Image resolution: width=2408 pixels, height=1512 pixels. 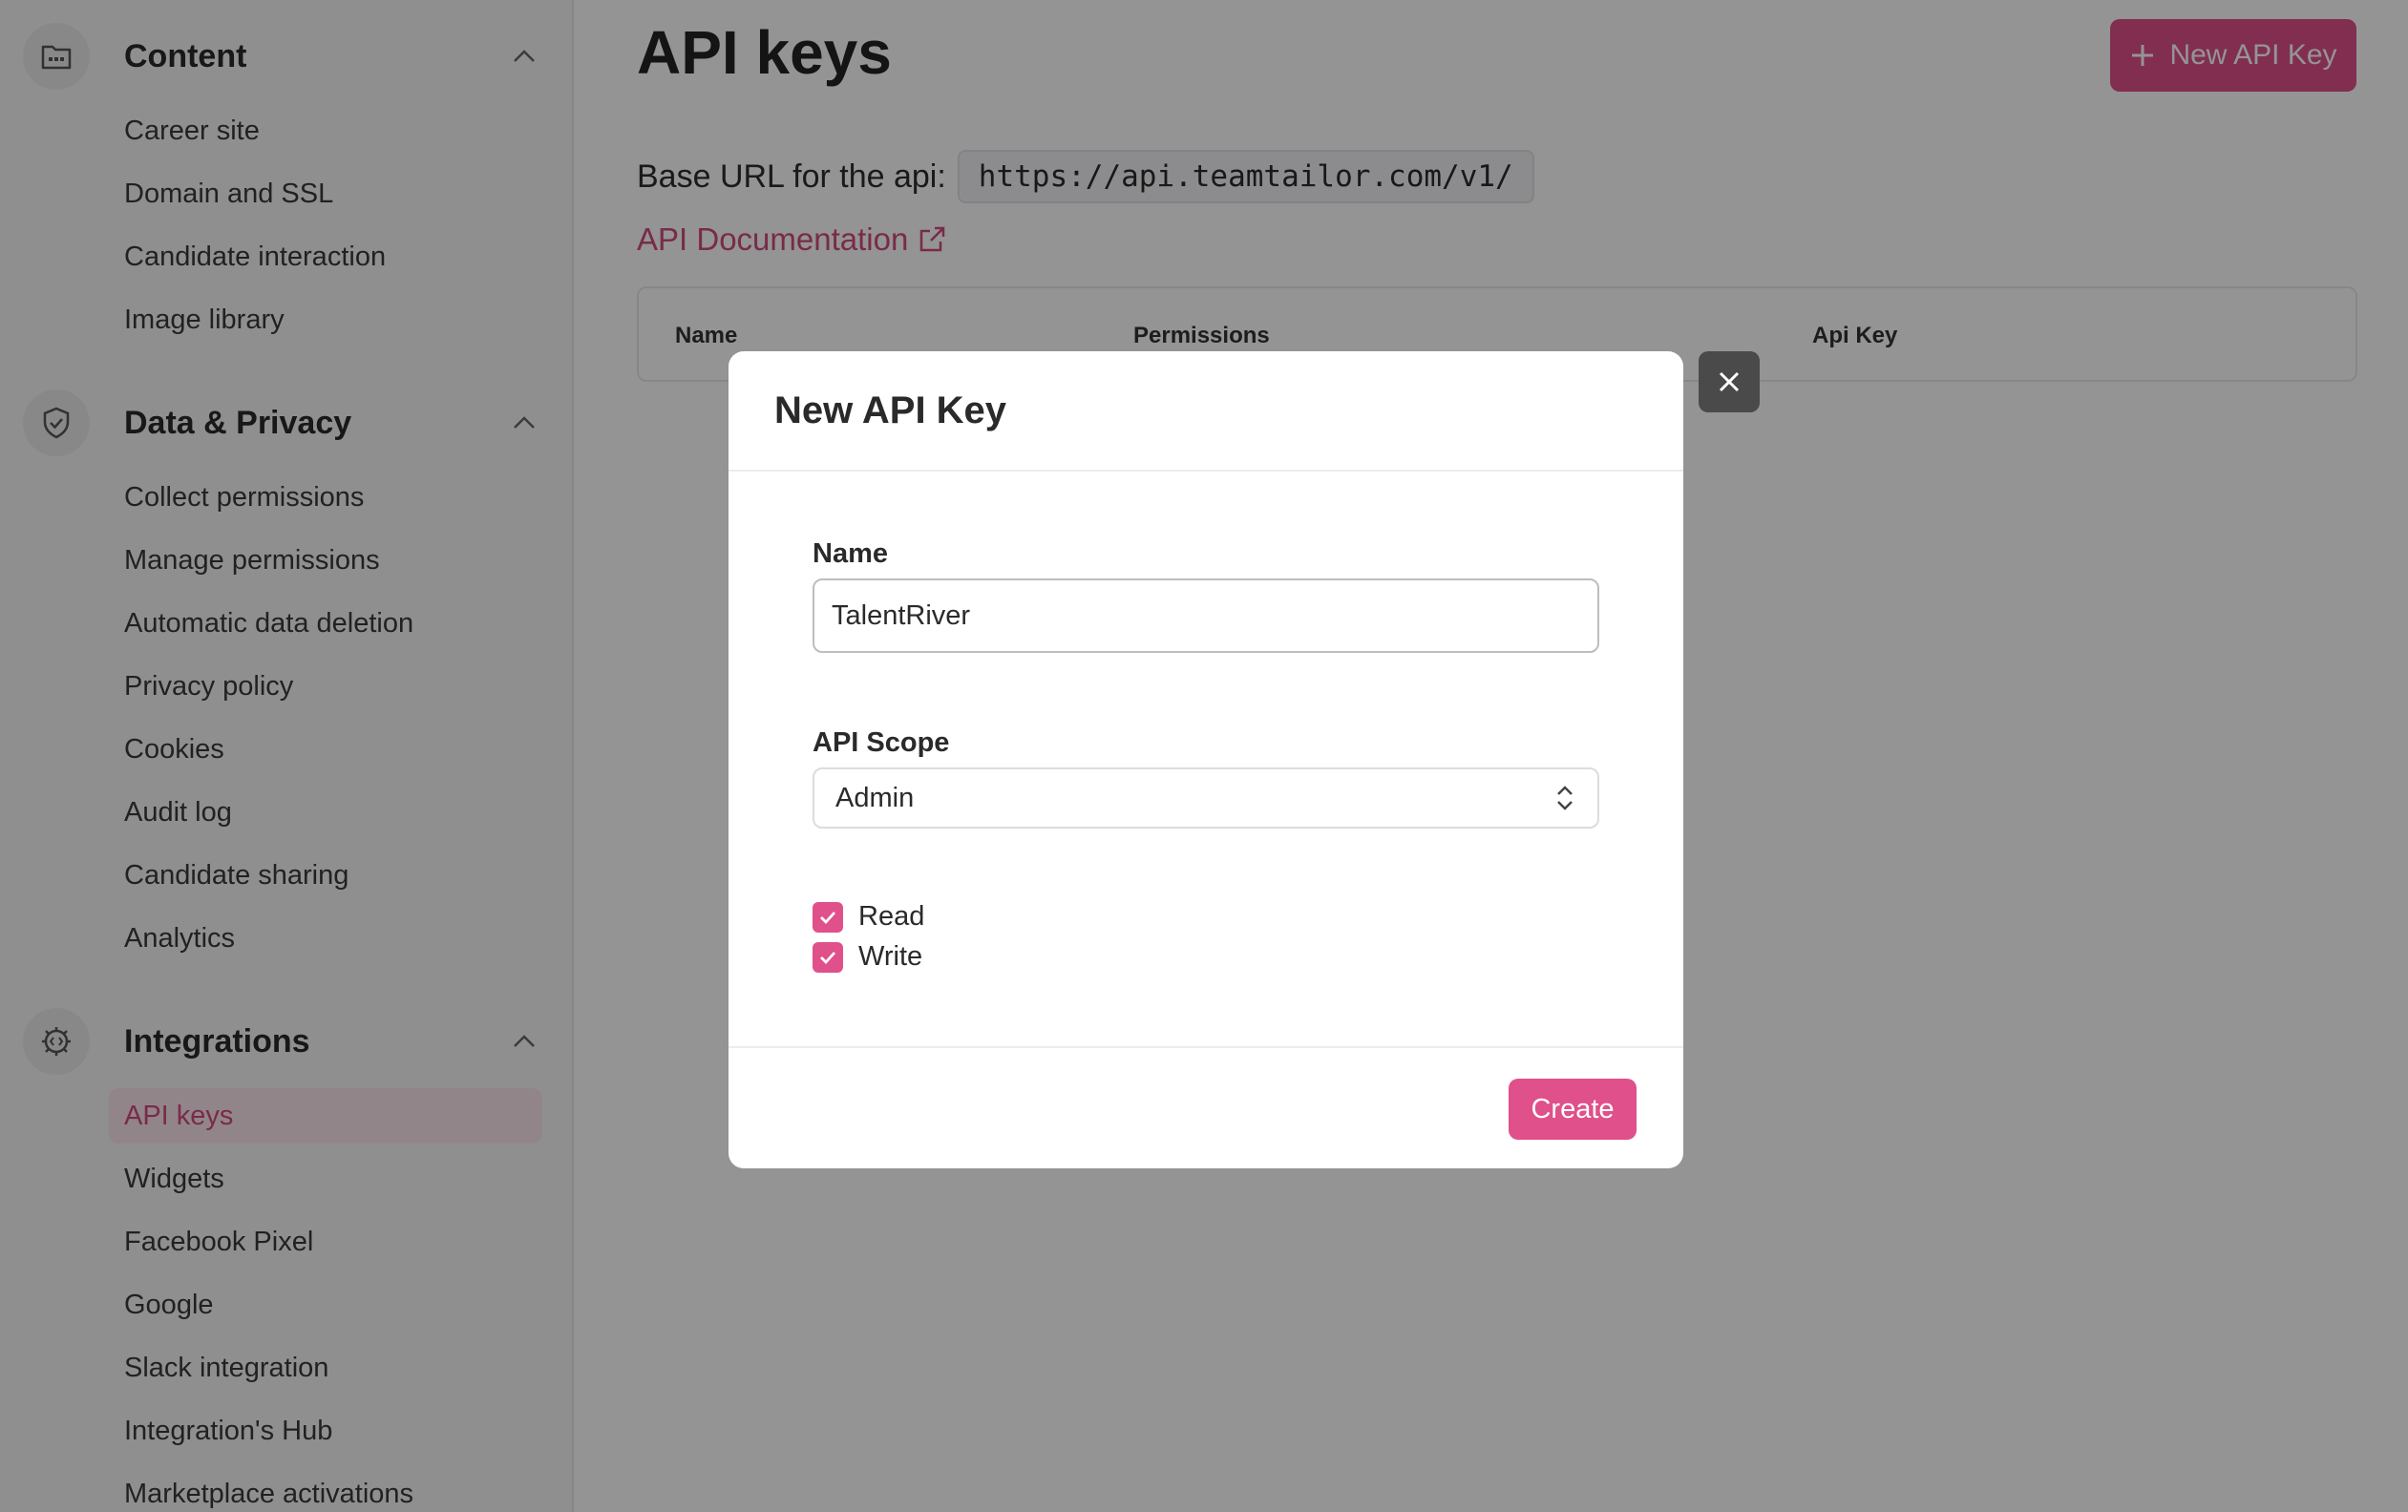 I want to click on read-checkbox, so click(x=828, y=917).